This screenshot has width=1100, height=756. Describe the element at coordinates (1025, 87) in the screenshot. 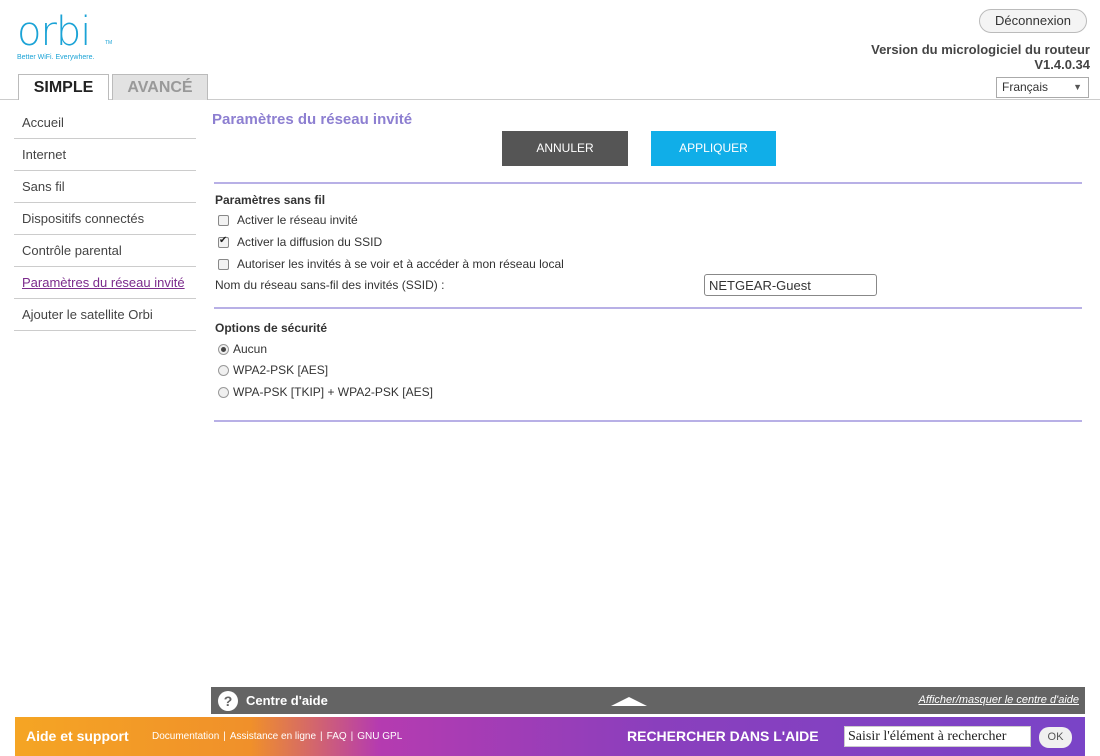

I see `language-value: Français` at that location.